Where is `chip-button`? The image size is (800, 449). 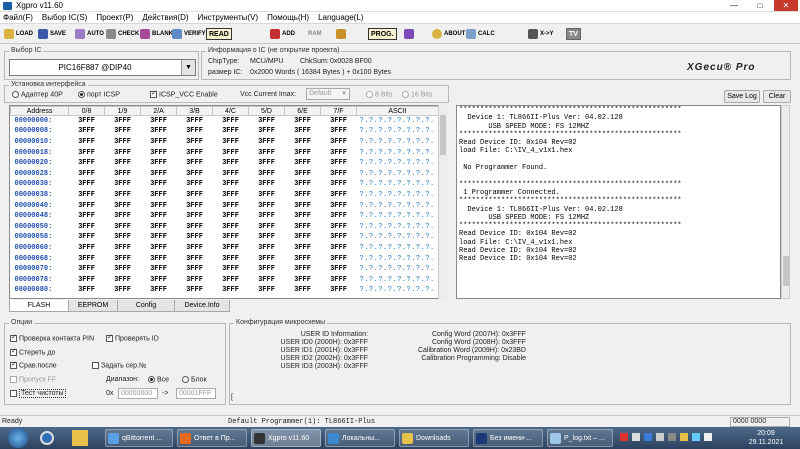 chip-button is located at coordinates (341, 34).